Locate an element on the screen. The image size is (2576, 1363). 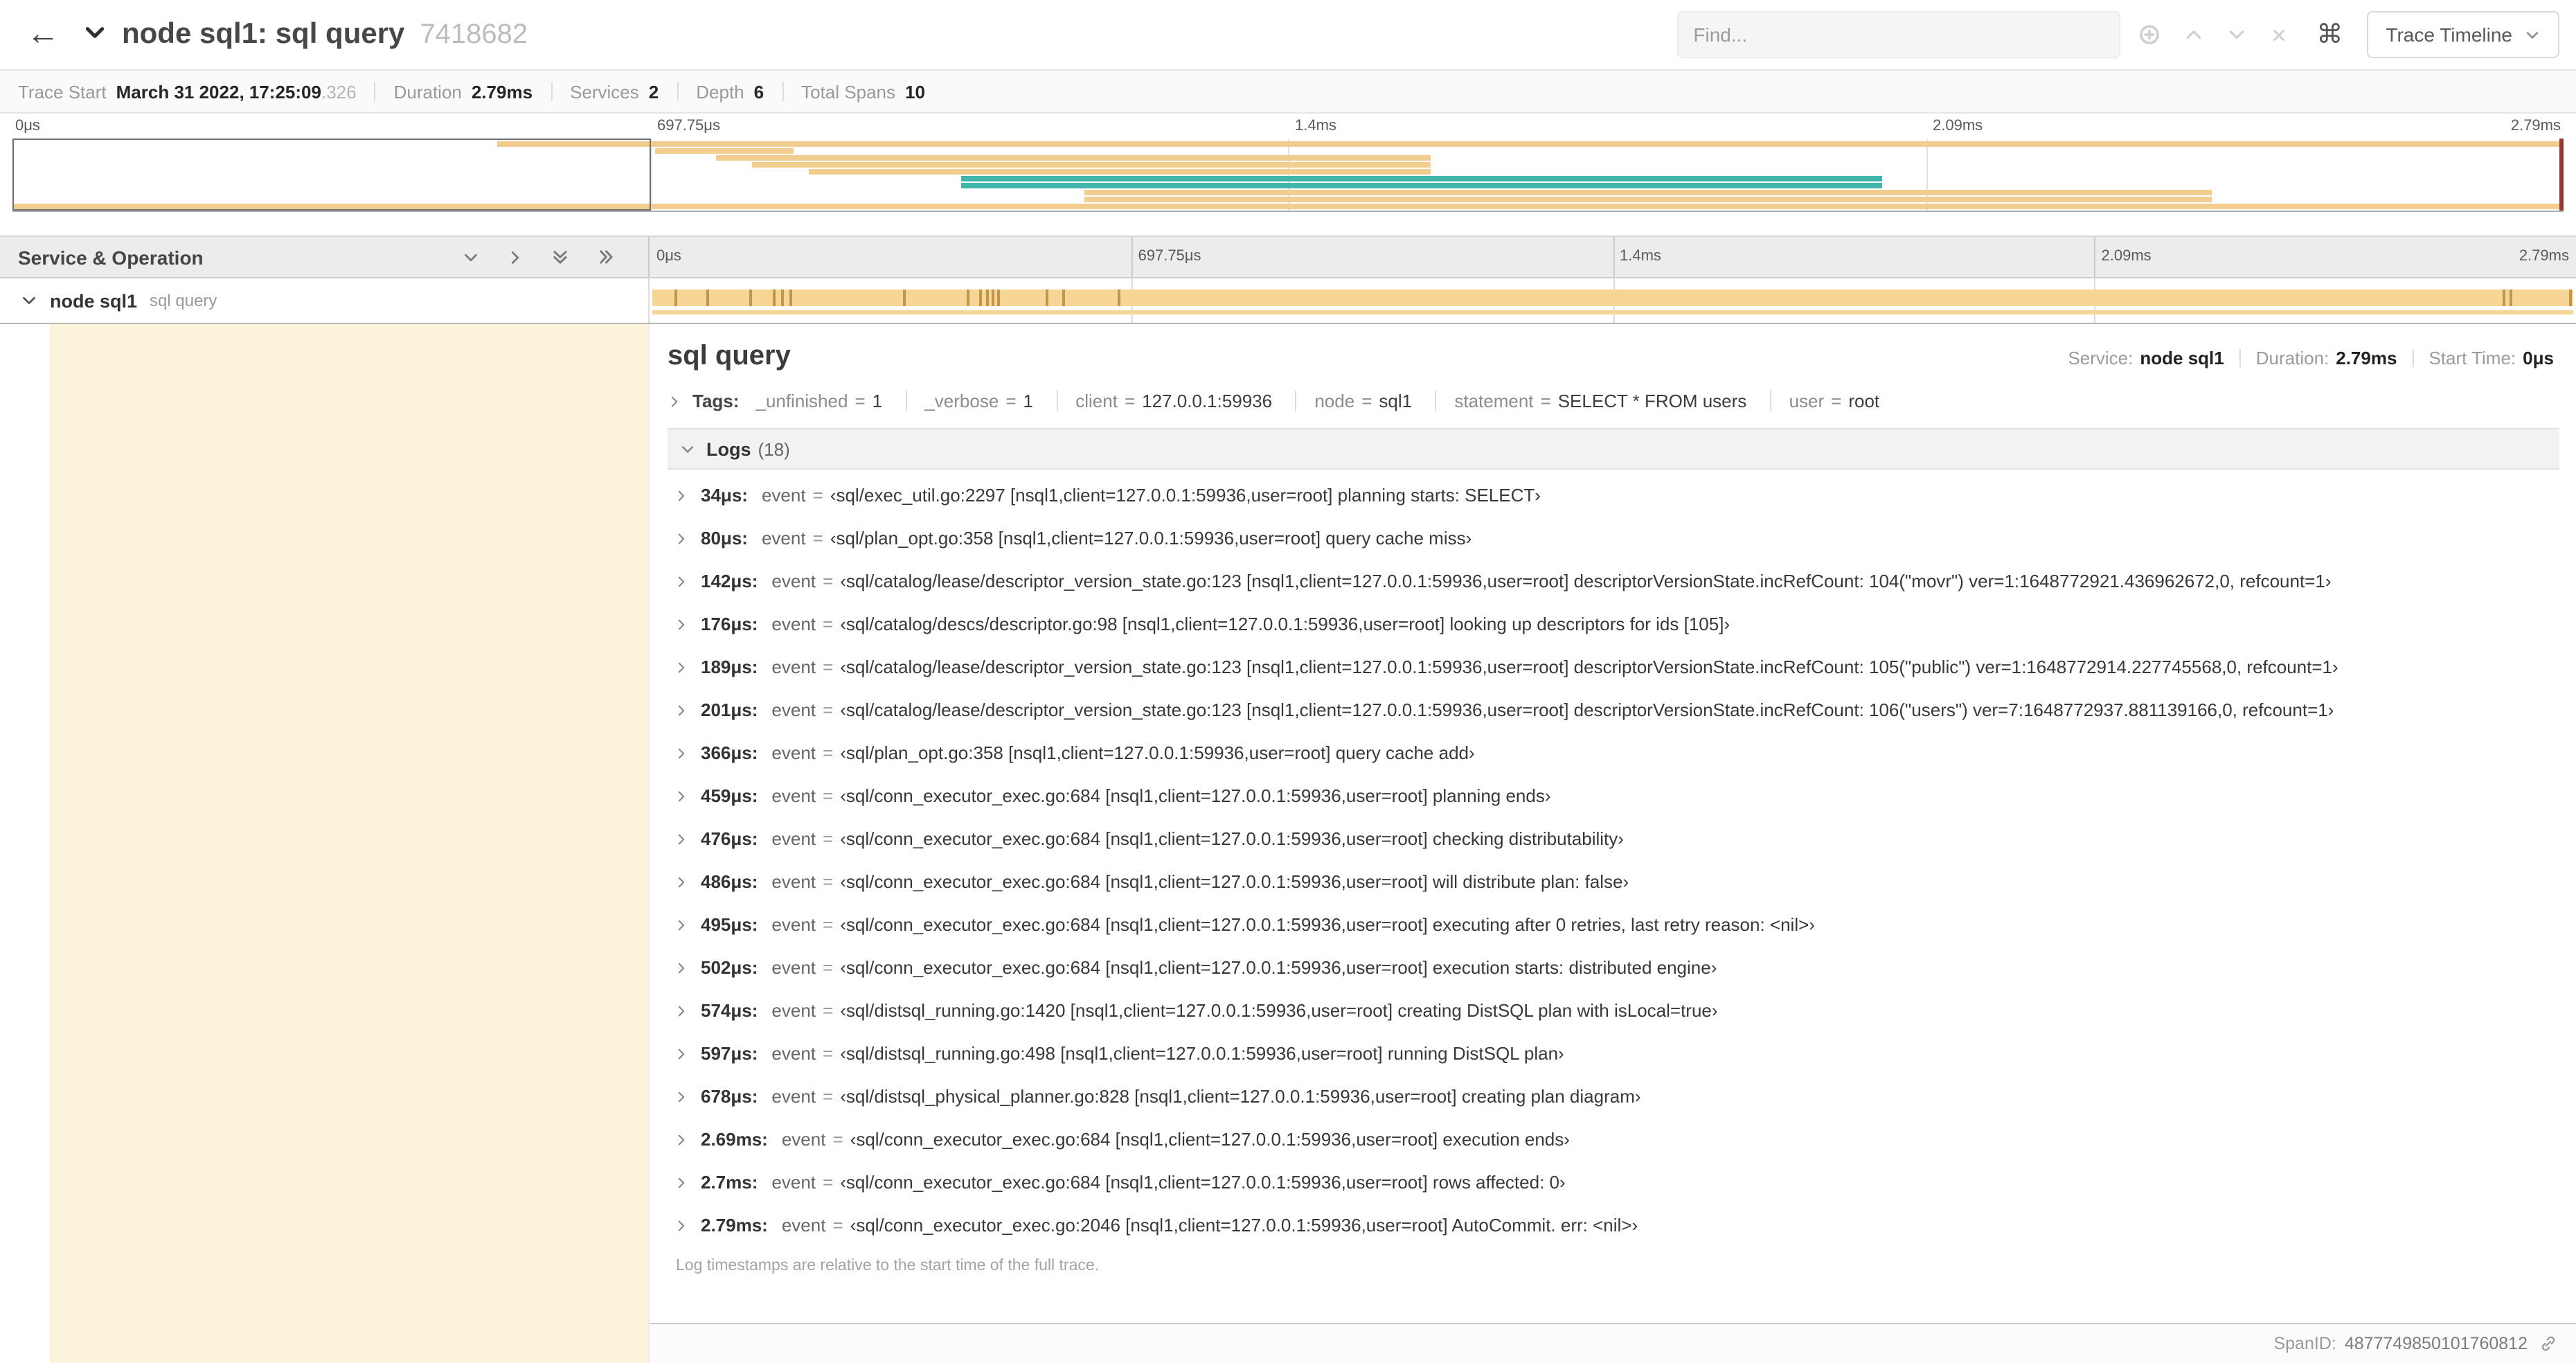
logs-header: Logs (18) is located at coordinates (1613, 449).